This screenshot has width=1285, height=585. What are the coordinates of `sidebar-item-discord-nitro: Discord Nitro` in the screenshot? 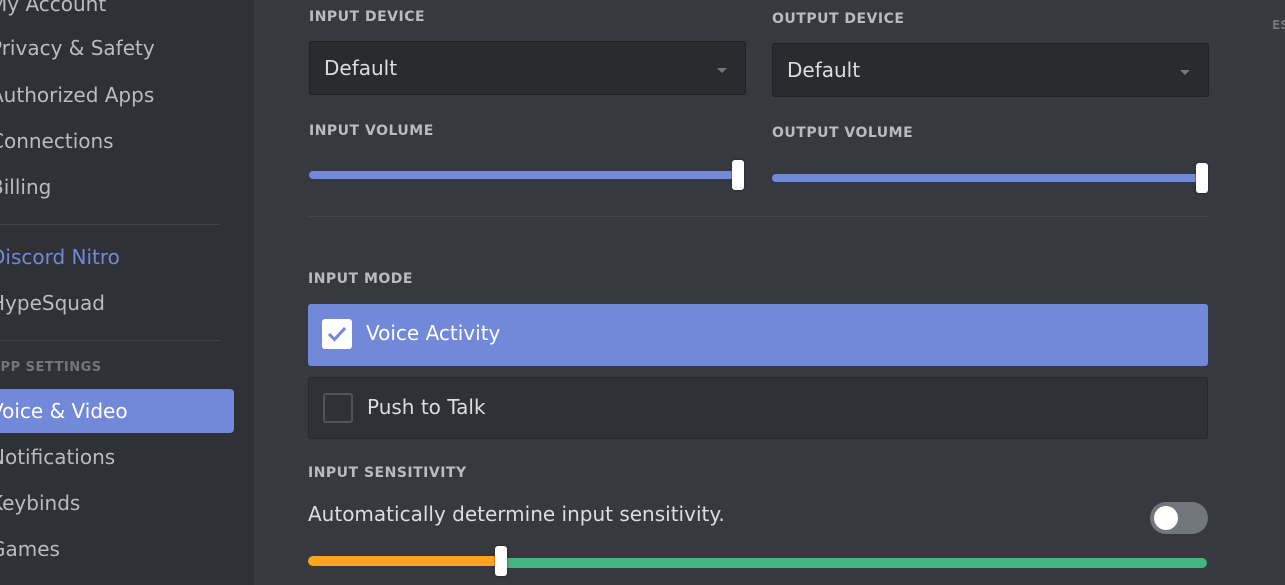 It's located at (117, 257).